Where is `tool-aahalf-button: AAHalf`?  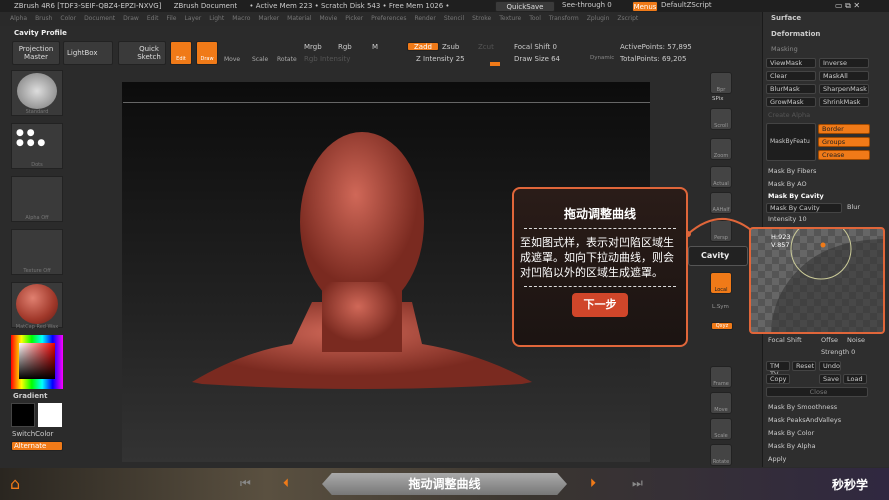
tool-aahalf-button: AAHalf is located at coordinates (721, 203).